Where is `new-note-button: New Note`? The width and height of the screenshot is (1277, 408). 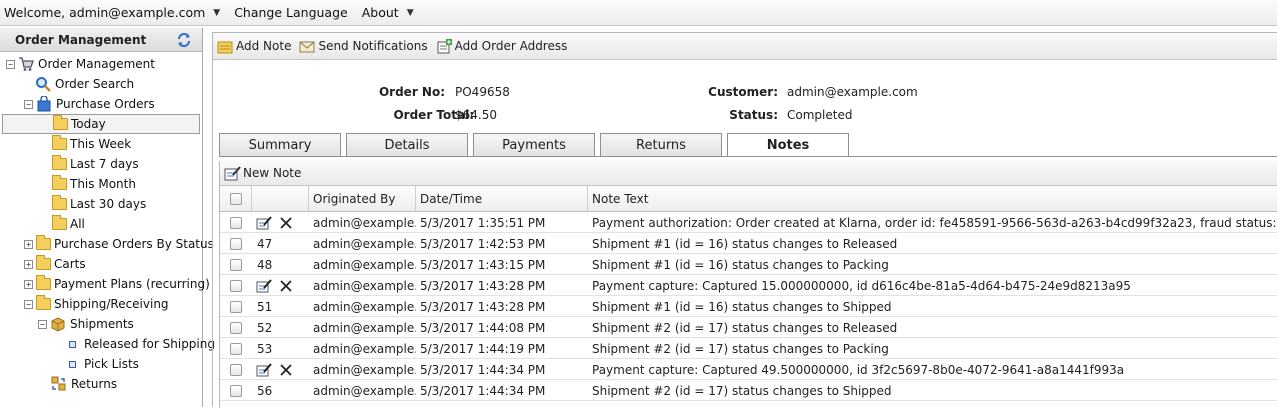 new-note-button: New Note is located at coordinates (262, 173).